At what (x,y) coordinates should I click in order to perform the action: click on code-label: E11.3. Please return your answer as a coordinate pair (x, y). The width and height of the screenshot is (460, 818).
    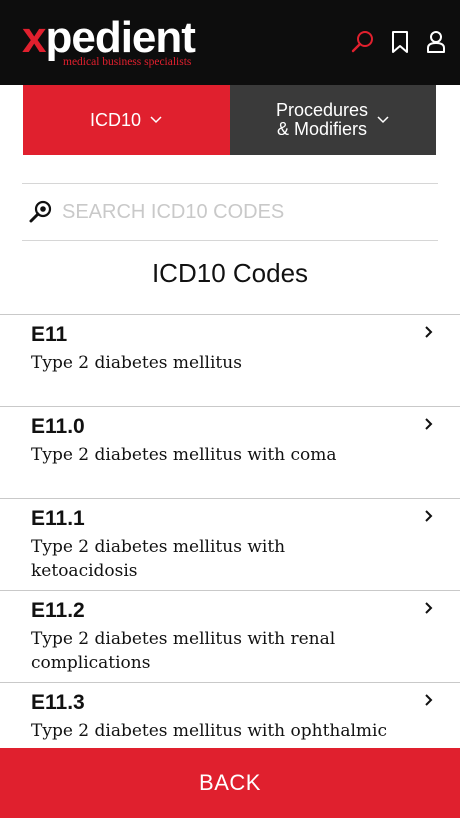
    Looking at the image, I should click on (58, 702).